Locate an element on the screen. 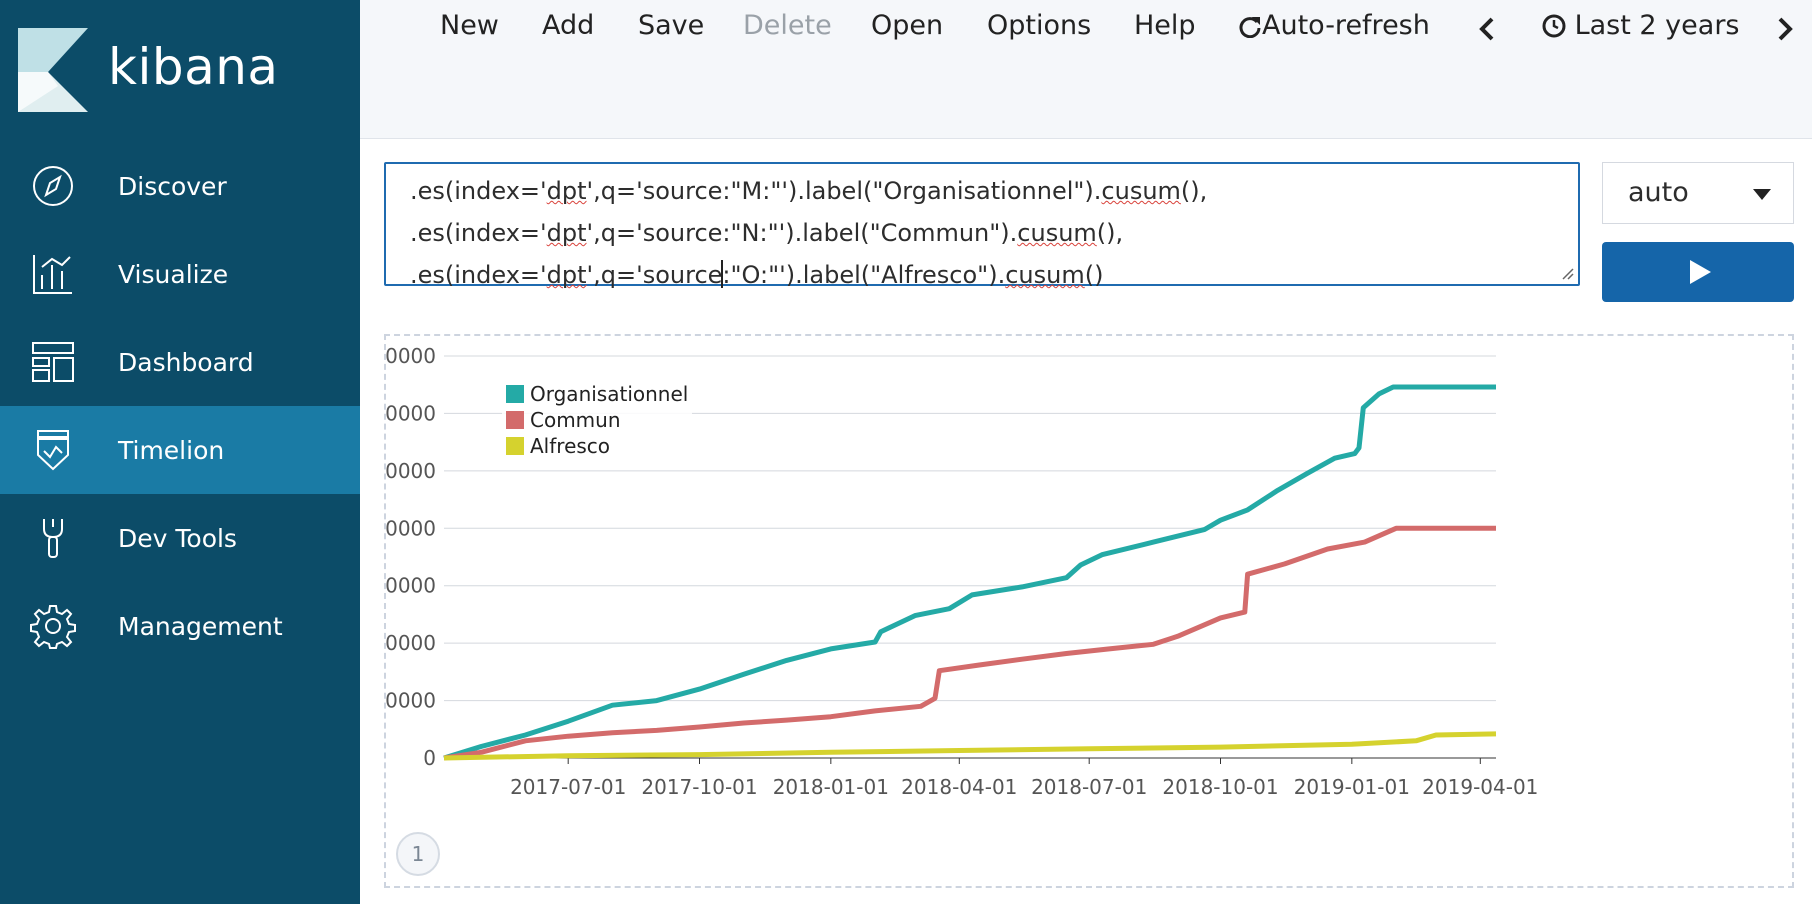 The image size is (1812, 904). x-tick-label: 2018-10-01 is located at coordinates (1220, 787).